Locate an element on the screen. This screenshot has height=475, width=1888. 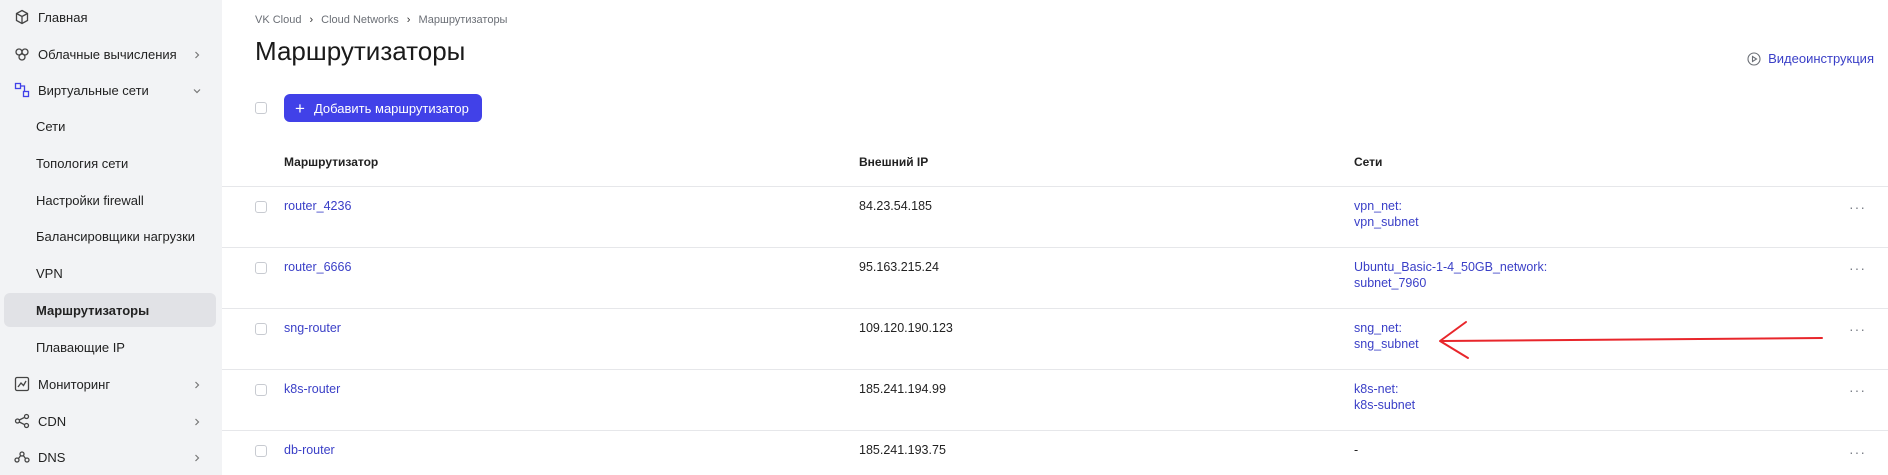
router-name-link: router_6666 is located at coordinates (317, 267).